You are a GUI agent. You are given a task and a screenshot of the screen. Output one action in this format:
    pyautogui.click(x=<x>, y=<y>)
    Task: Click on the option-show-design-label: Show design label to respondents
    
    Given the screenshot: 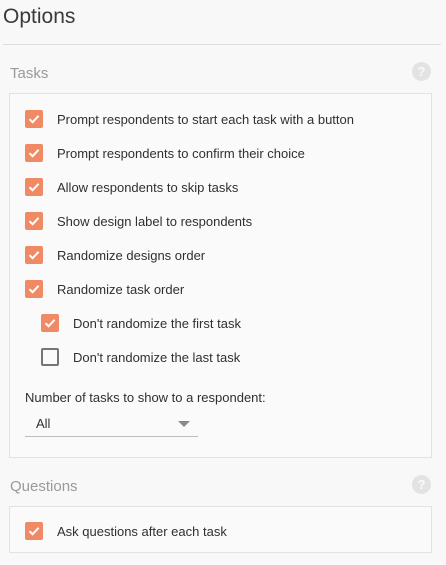 What is the action you would take?
    pyautogui.click(x=138, y=221)
    